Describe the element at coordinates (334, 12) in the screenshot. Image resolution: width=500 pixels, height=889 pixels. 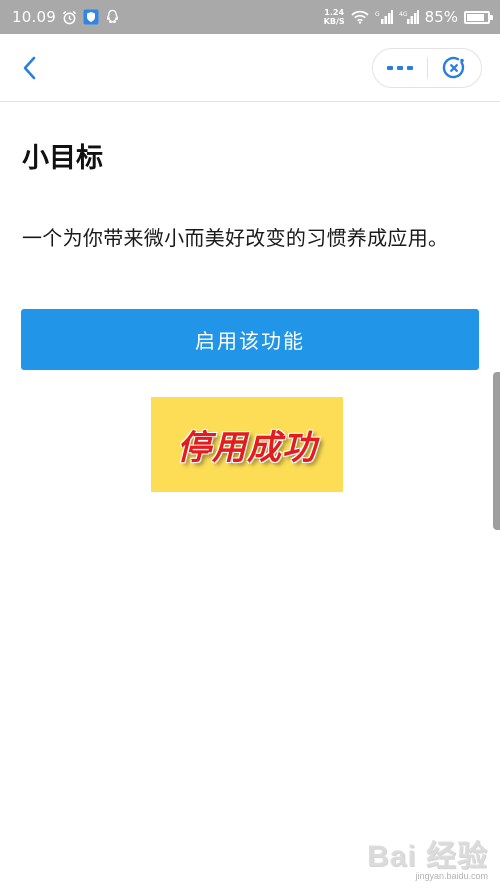
I see `network-speed-value: 1.24` at that location.